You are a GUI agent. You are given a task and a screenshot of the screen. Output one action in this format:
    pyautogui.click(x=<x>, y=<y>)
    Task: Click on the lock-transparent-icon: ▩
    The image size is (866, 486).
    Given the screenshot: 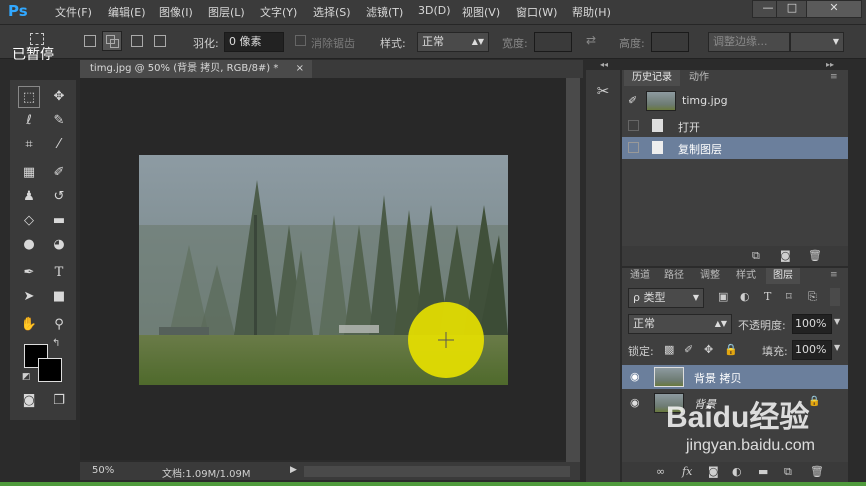 What is the action you would take?
    pyautogui.click(x=669, y=349)
    